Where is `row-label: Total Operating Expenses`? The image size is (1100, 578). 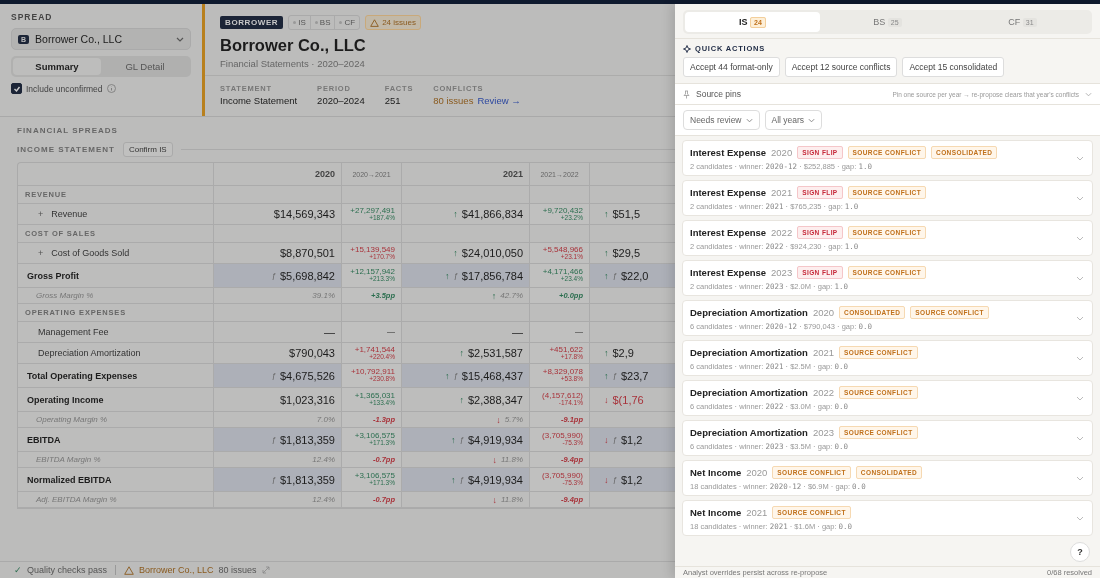 row-label: Total Operating Expenses is located at coordinates (82, 375).